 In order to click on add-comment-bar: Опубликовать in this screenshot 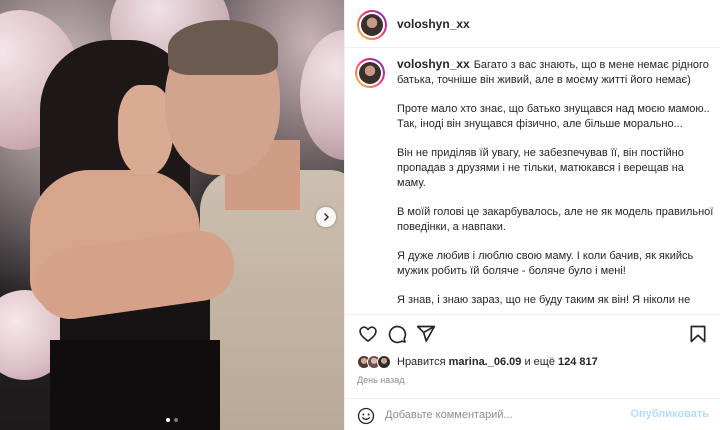, I will do `click(532, 414)`.